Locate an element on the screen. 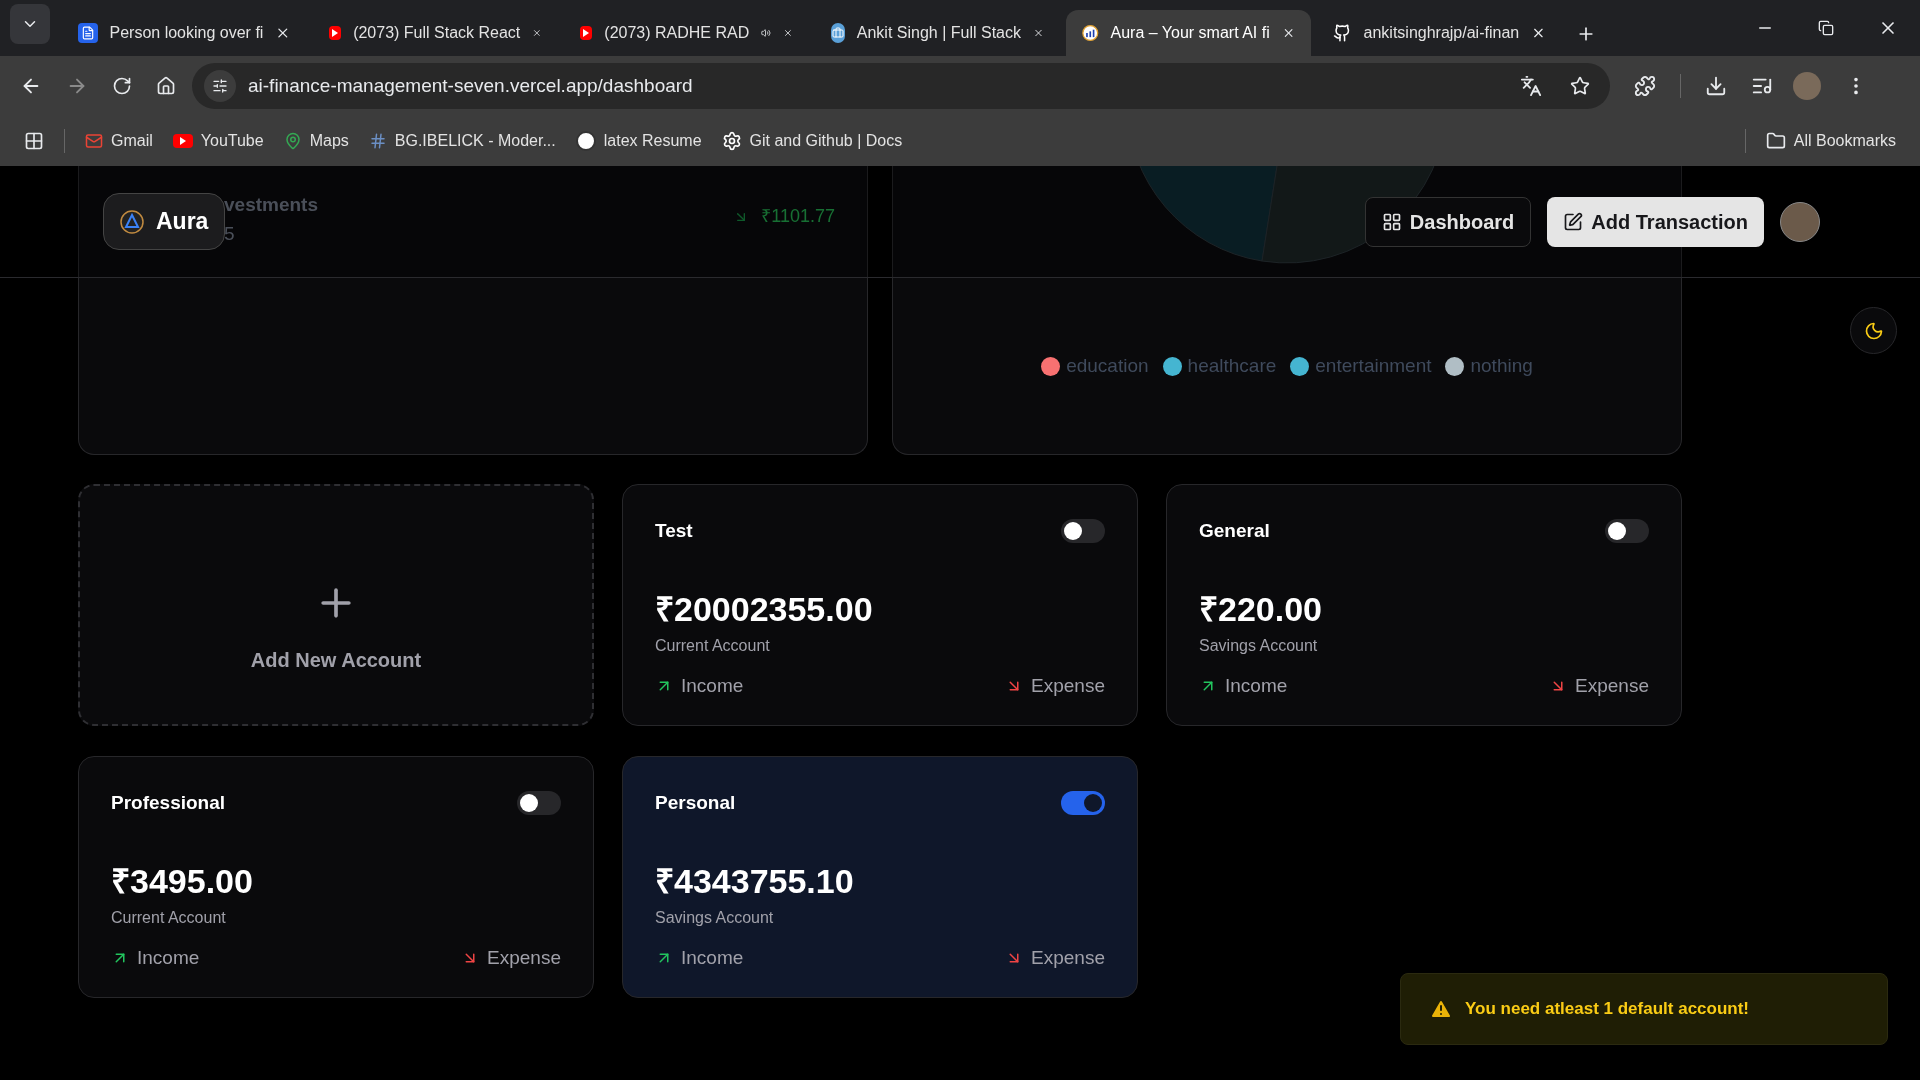 The width and height of the screenshot is (1920, 1080). legend-label: education is located at coordinates (1107, 366).